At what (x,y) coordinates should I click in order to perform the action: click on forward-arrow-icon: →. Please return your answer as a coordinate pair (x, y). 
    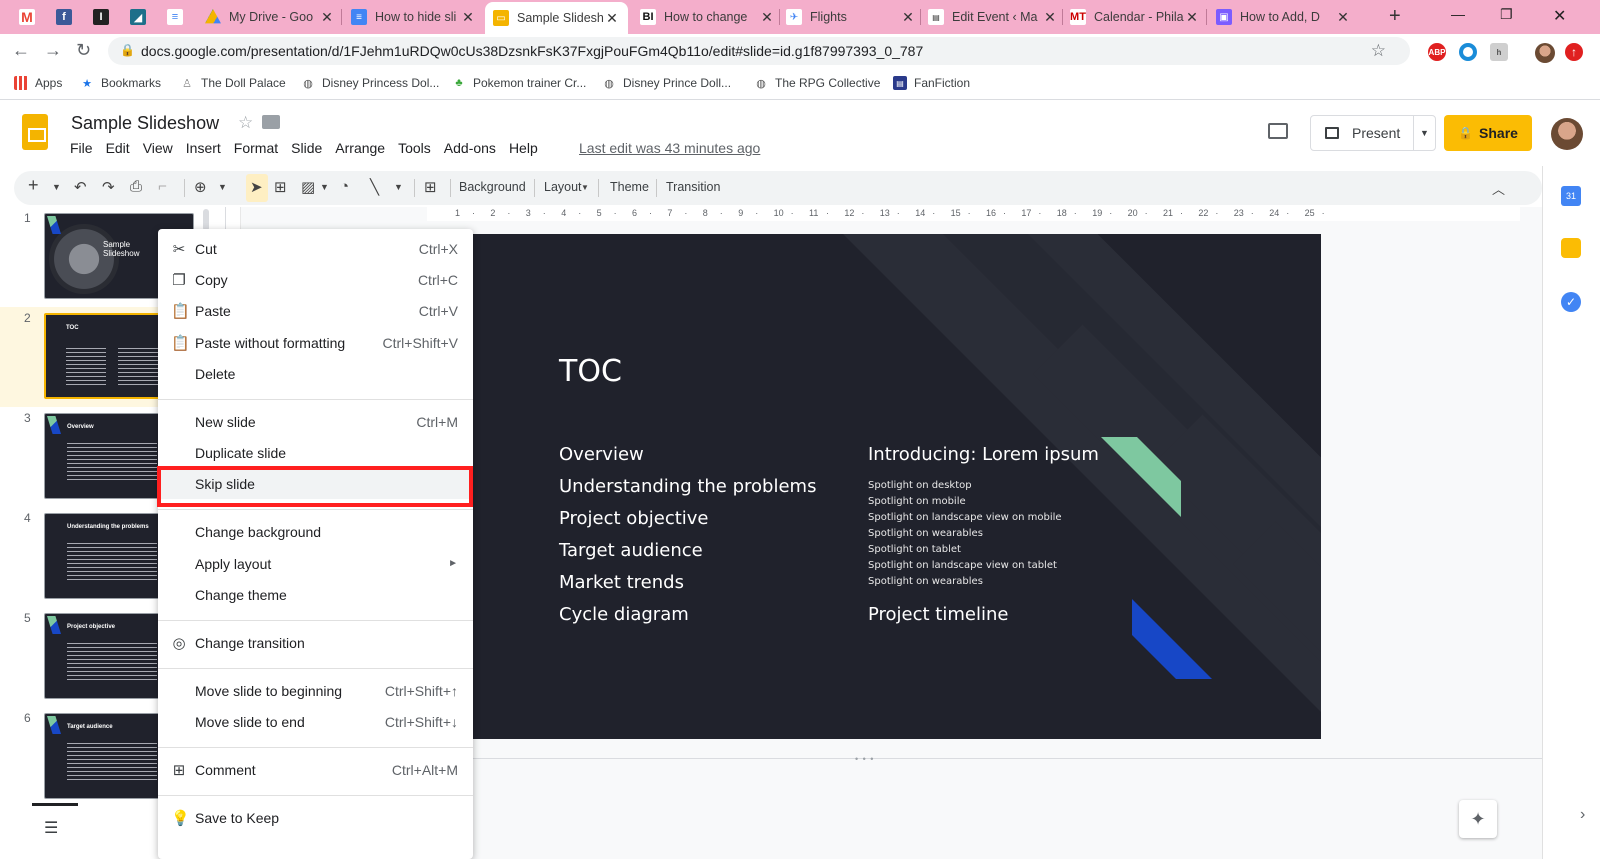
    Looking at the image, I should click on (53, 50).